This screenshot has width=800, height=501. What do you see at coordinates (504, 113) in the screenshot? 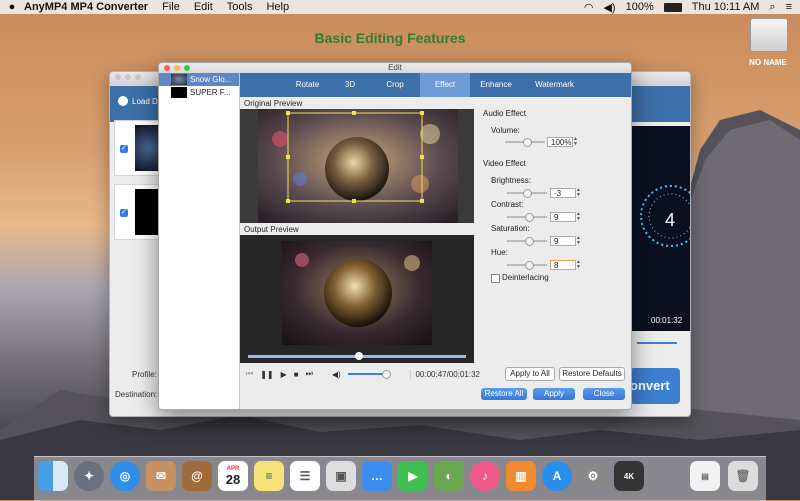
I see `audio-effect-heading: Audio Effect` at bounding box center [504, 113].